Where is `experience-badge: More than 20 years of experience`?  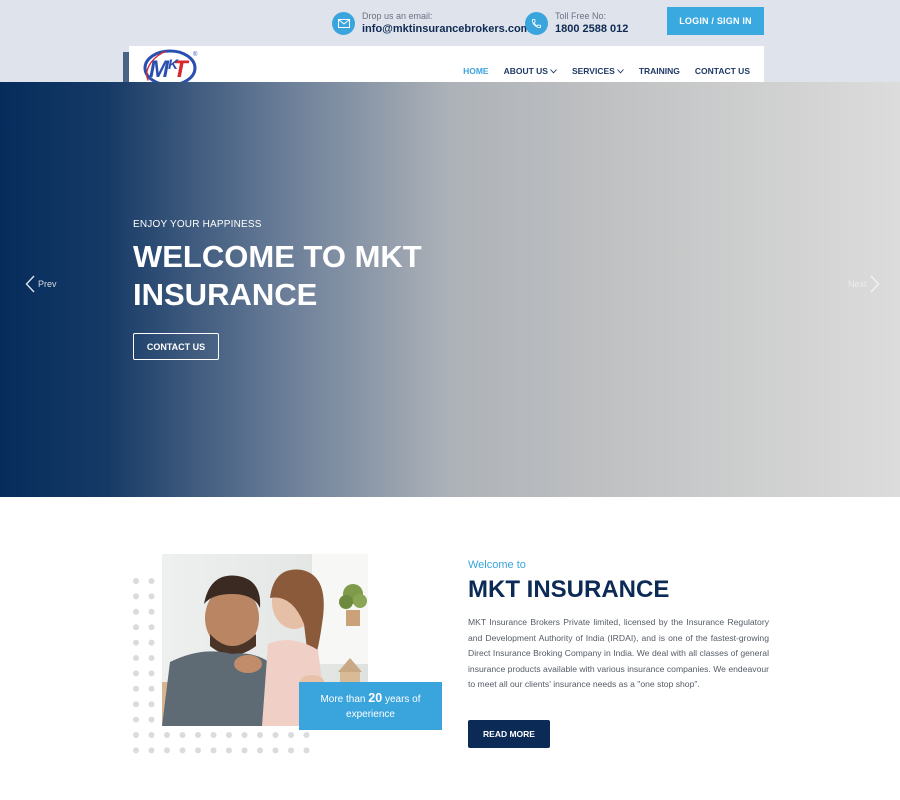
experience-badge: More than 20 years of experience is located at coordinates (370, 706).